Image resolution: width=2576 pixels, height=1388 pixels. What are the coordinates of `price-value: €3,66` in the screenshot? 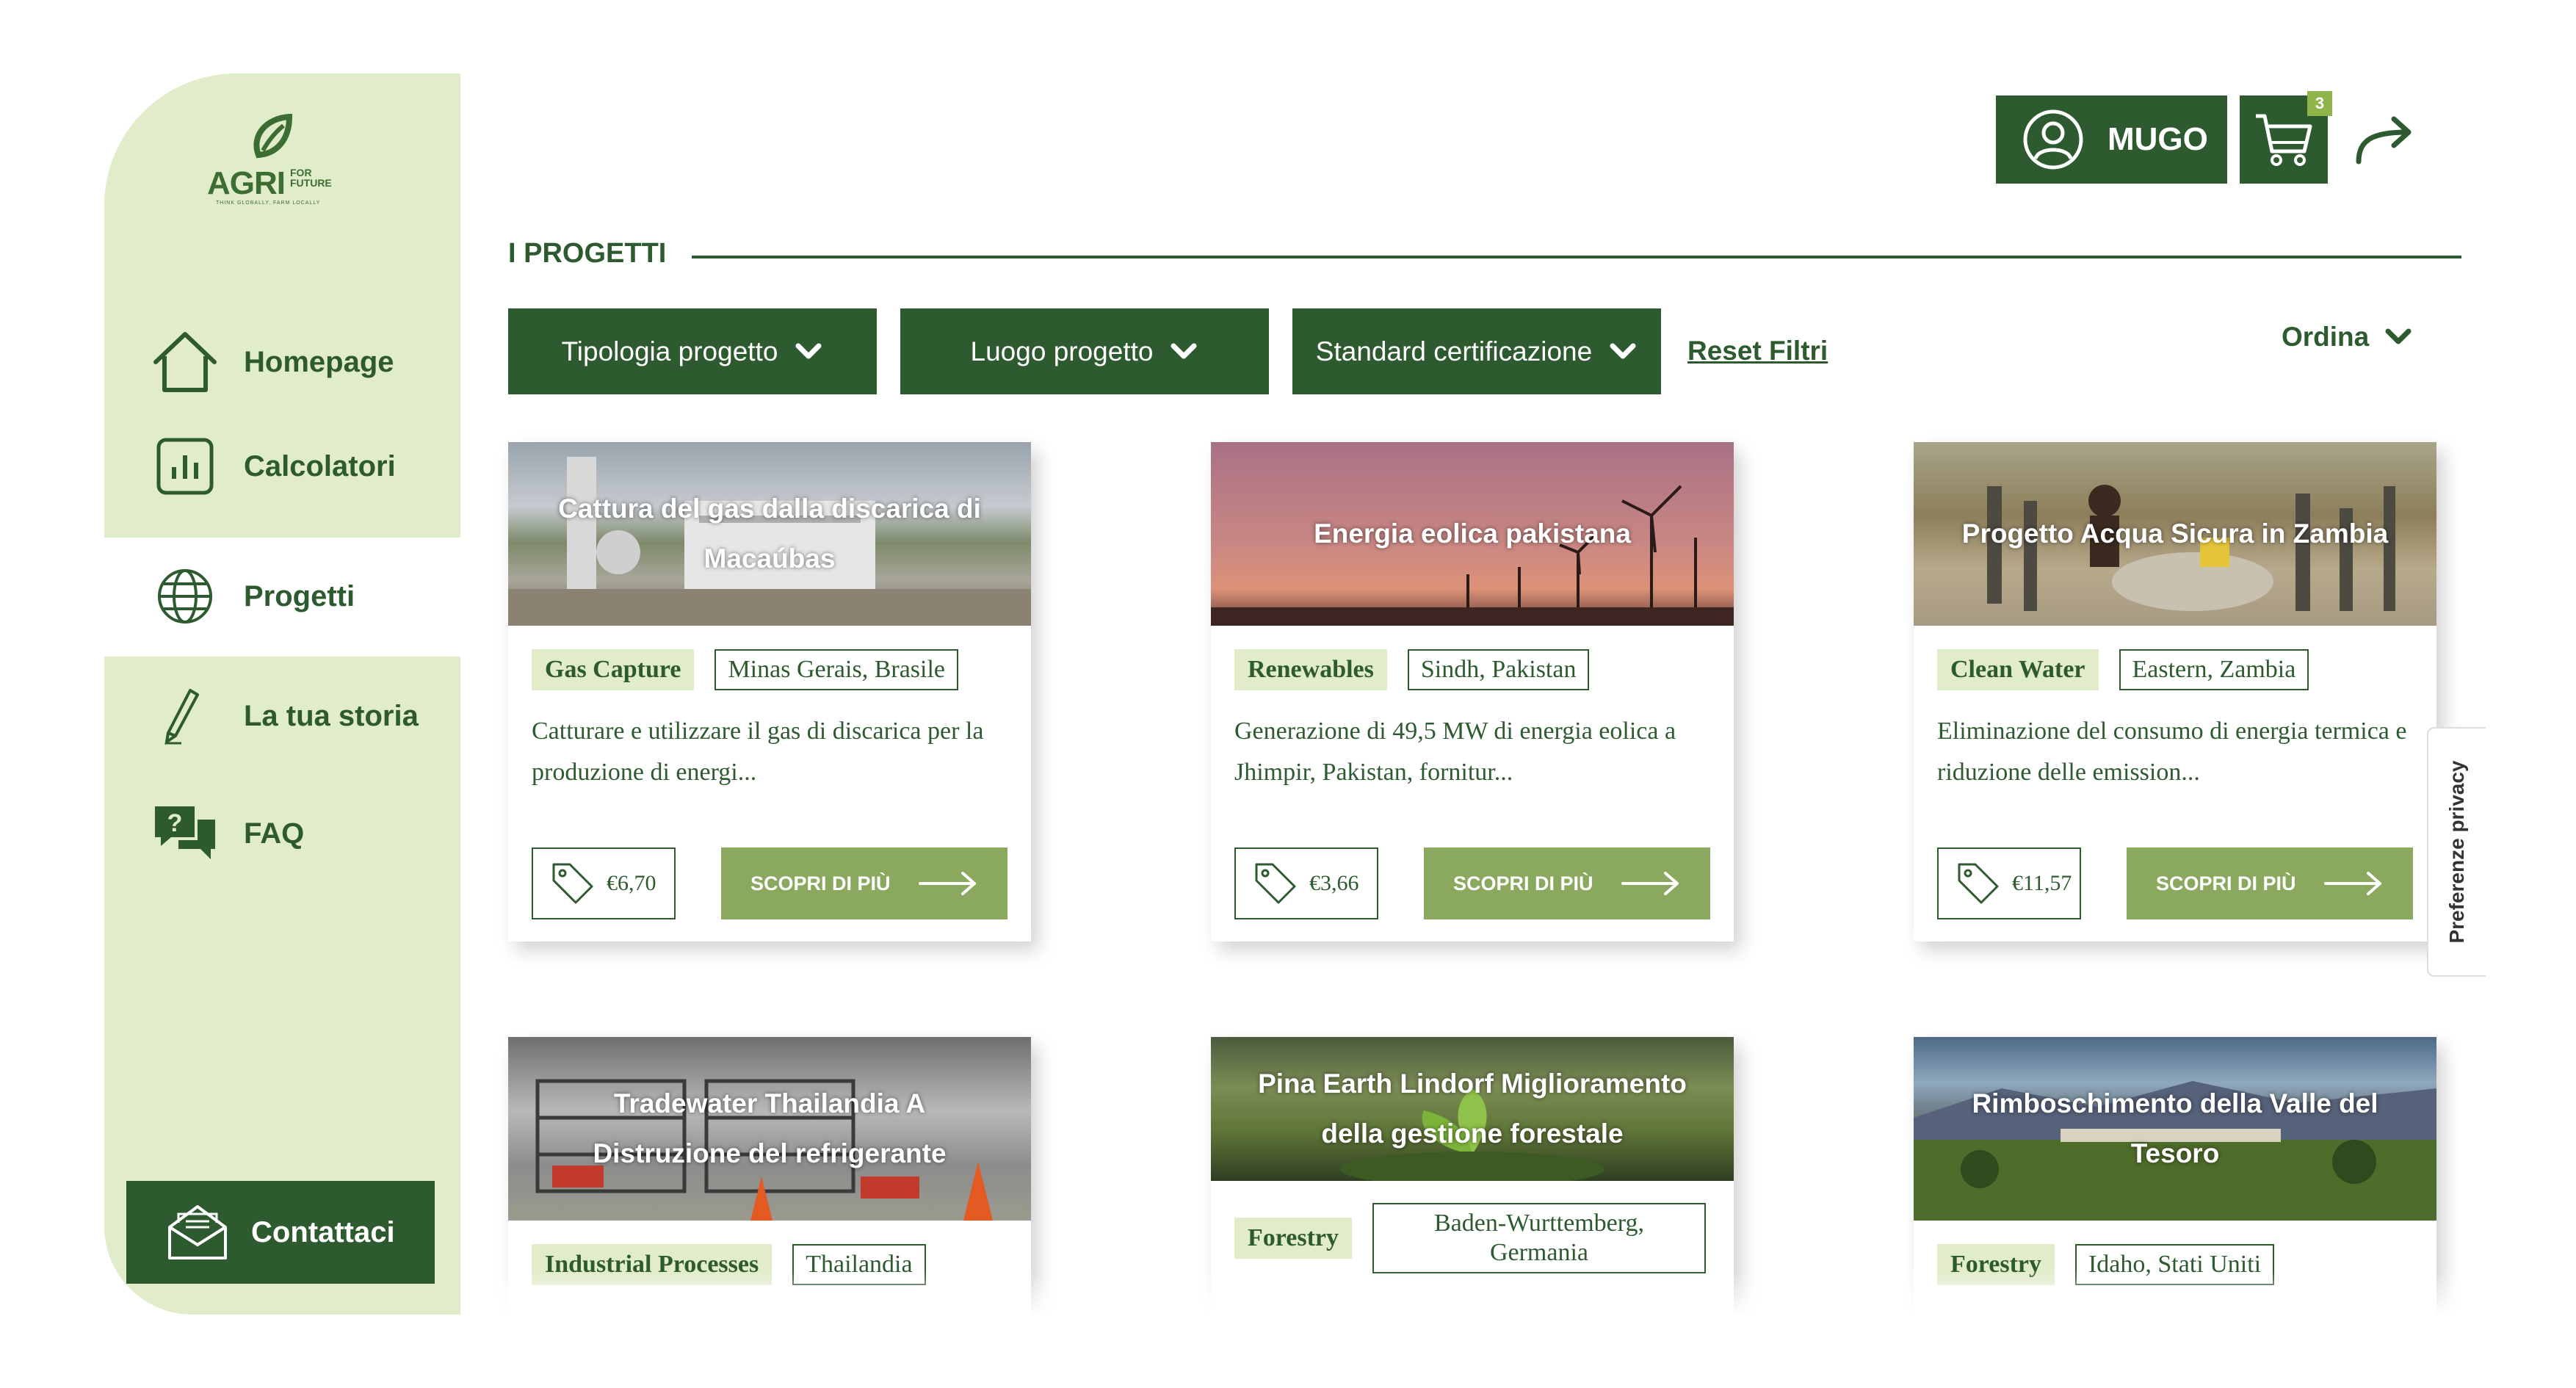 It's located at (1334, 883).